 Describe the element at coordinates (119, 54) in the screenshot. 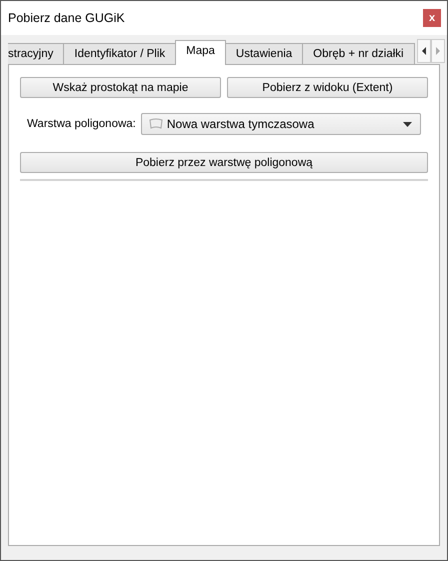

I see `tab: Identyfikator / Plik` at that location.